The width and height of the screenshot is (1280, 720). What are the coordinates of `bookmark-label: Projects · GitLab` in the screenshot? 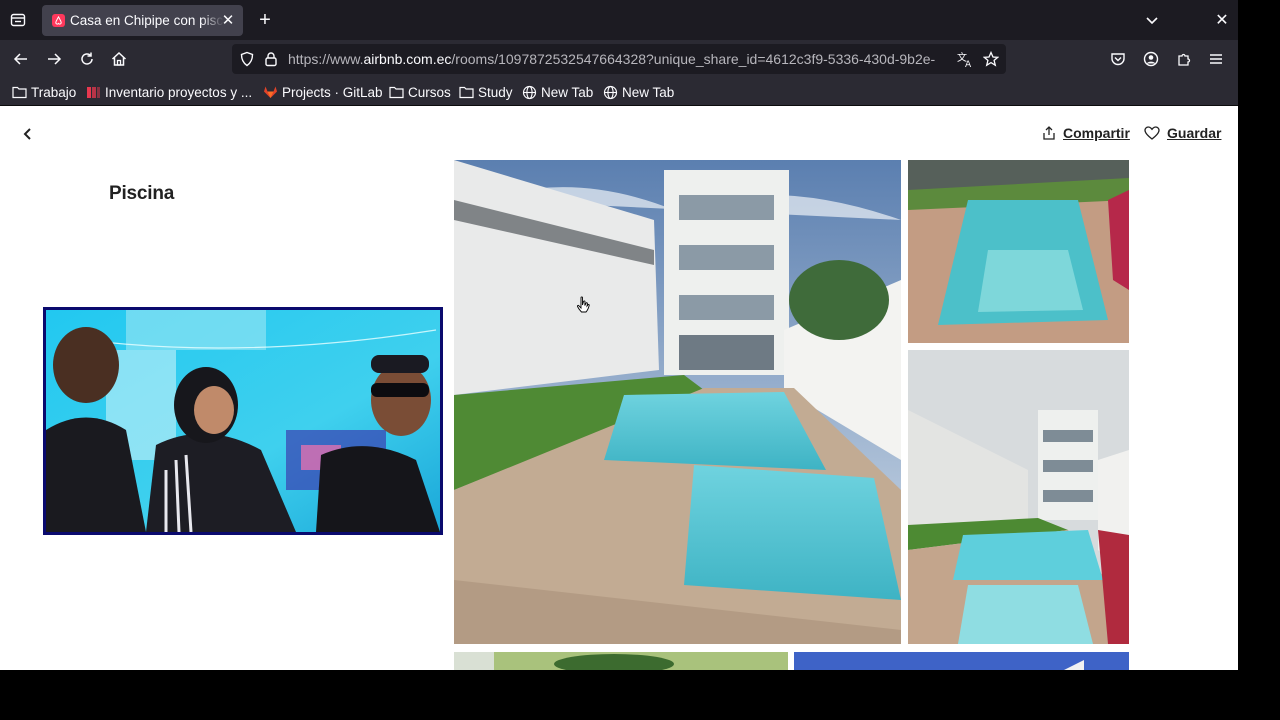 It's located at (332, 92).